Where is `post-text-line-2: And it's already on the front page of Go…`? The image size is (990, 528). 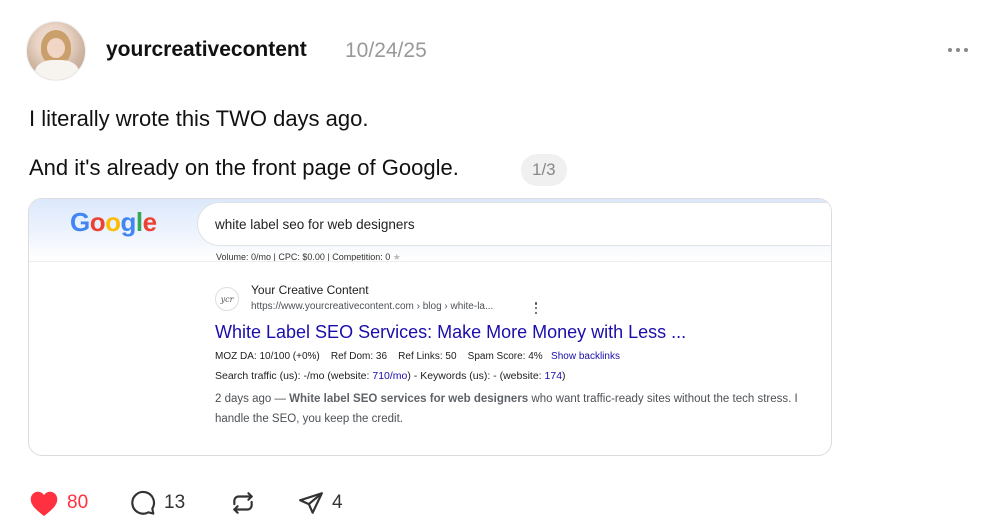 post-text-line-2: And it's already on the front page of Go… is located at coordinates (244, 167).